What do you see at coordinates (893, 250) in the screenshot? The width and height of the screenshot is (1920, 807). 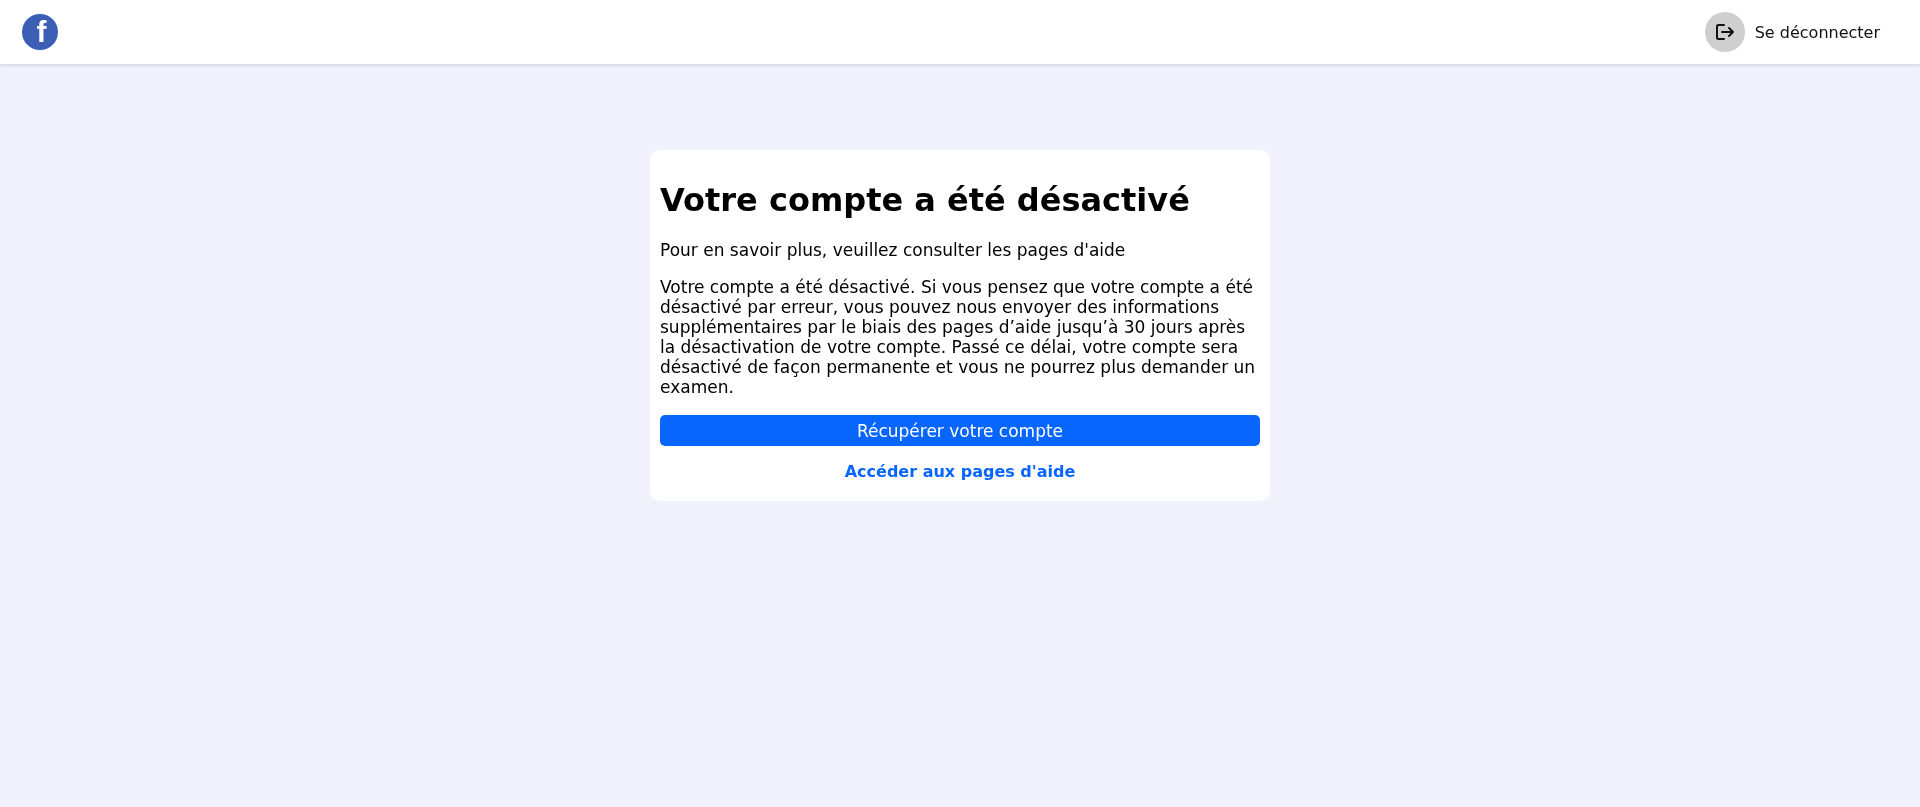 I see `card-subtitle: Pour en savoir plus, veuillez consulter les pages d'aide` at bounding box center [893, 250].